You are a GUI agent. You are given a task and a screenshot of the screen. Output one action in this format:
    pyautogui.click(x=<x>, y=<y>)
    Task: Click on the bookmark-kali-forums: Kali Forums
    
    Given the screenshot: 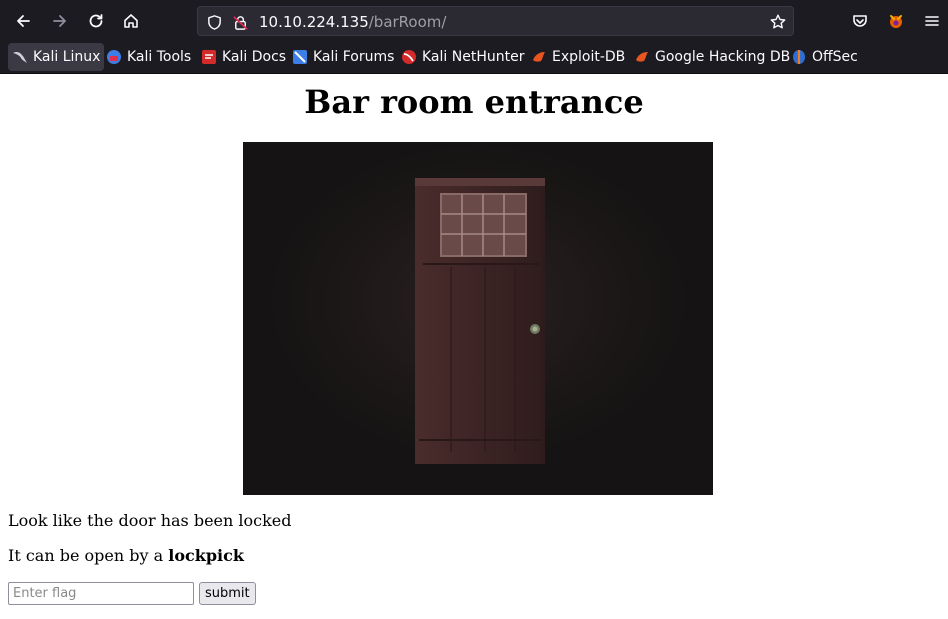 What is the action you would take?
    pyautogui.click(x=343, y=57)
    